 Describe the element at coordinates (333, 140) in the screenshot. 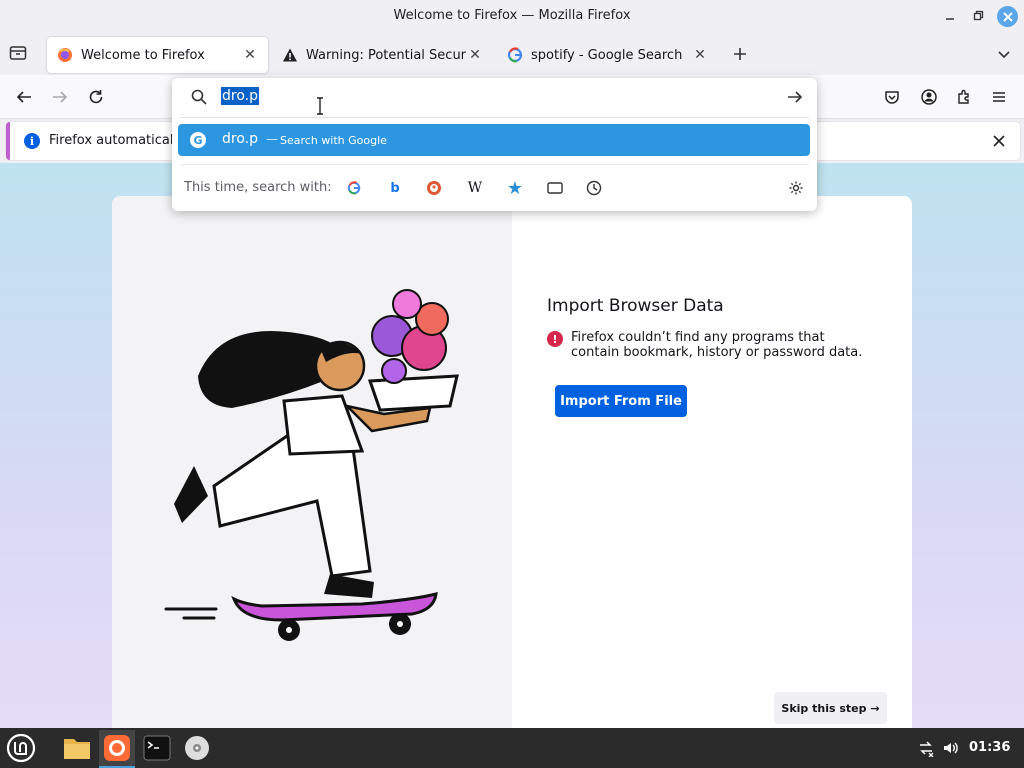

I see `suggestion-action: Search with Google` at that location.